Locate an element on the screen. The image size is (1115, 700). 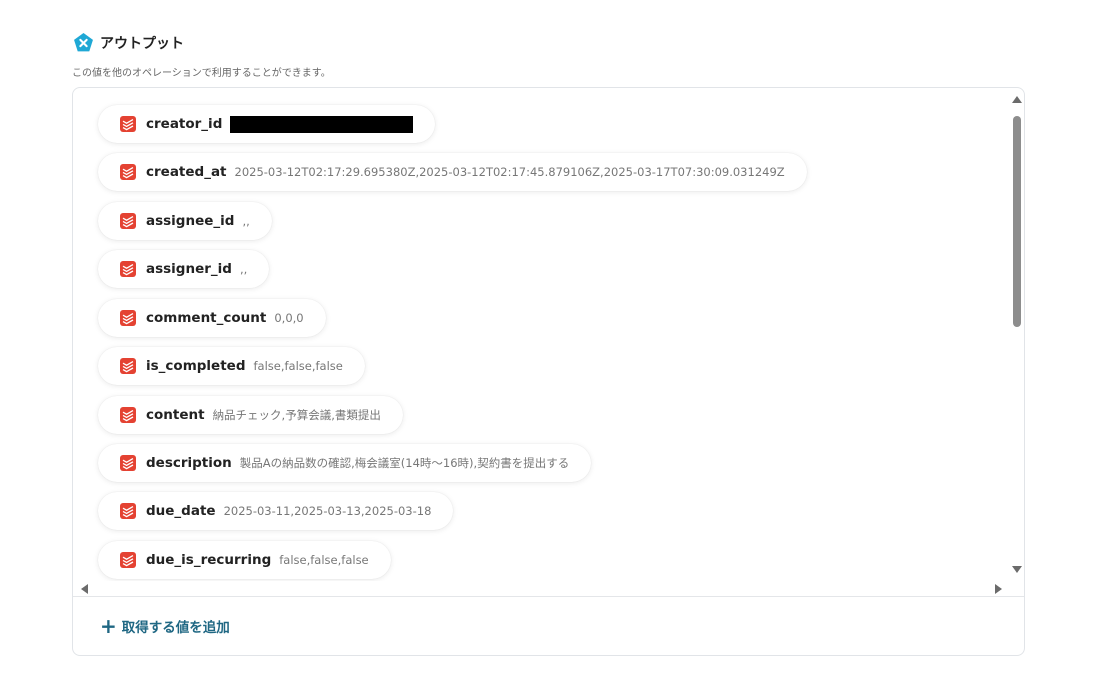
output-item-content: content 納品チェック,予算会議,書類提出 is located at coordinates (250, 415).